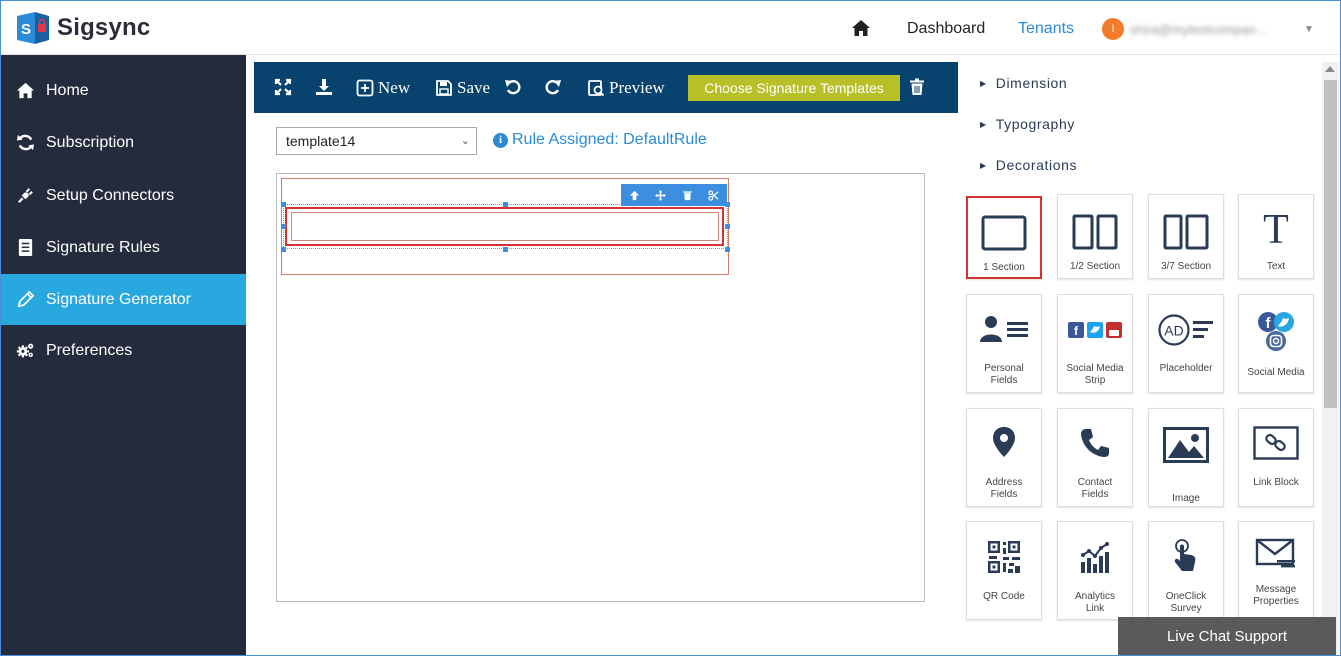 The width and height of the screenshot is (1341, 656). I want to click on tile-label: Text, so click(1276, 266).